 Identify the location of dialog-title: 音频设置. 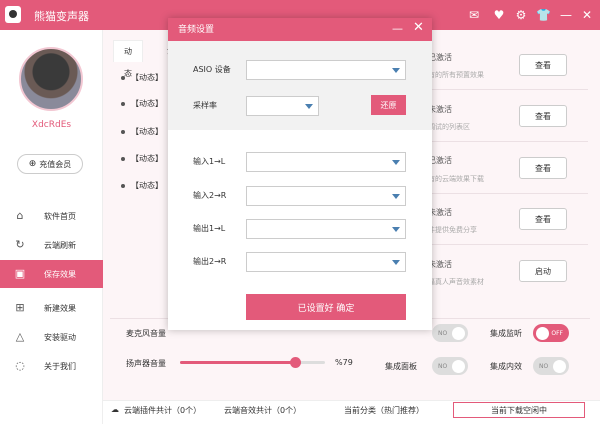
(196, 30).